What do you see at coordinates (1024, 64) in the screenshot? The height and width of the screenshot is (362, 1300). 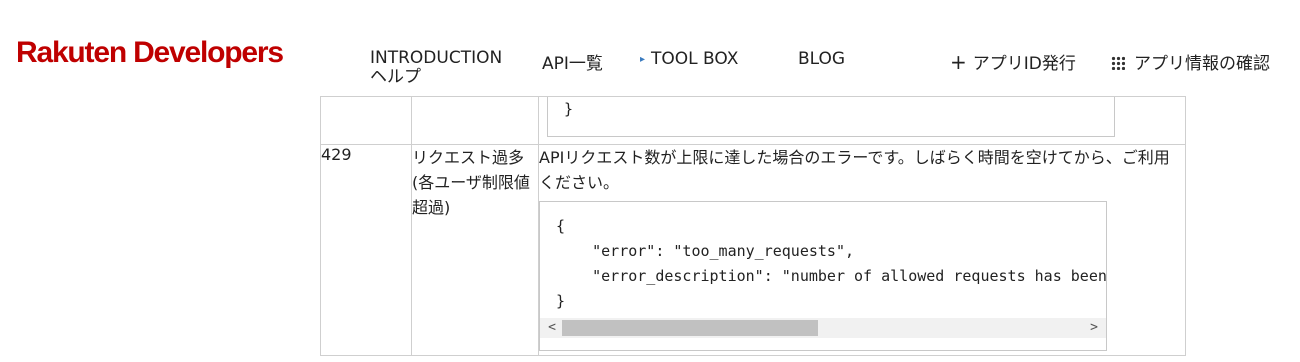 I see `nav-app-id-label: アプリID発行` at bounding box center [1024, 64].